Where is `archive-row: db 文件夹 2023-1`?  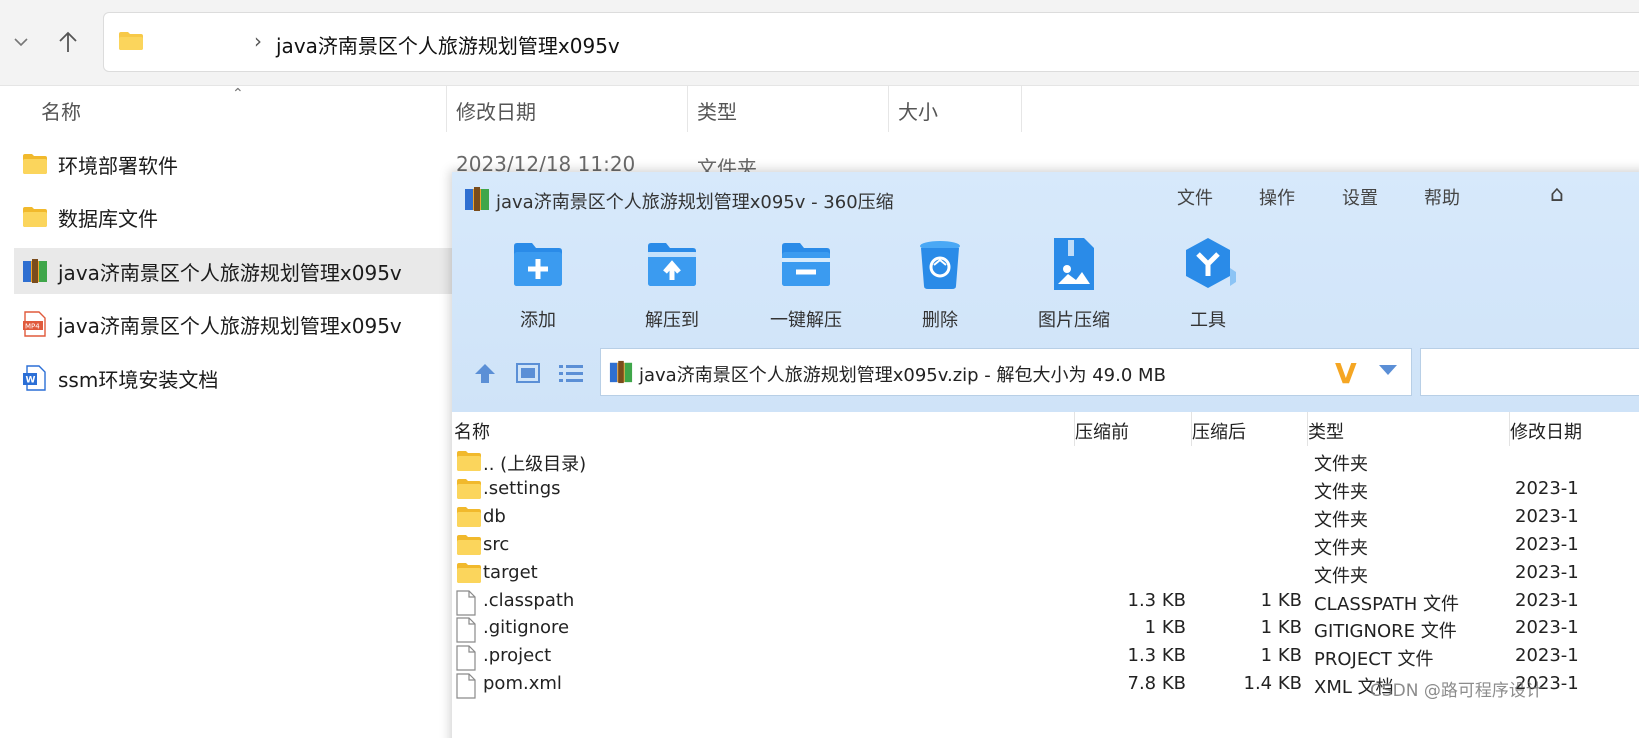 archive-row: db 文件夹 2023-1 is located at coordinates (1045, 518).